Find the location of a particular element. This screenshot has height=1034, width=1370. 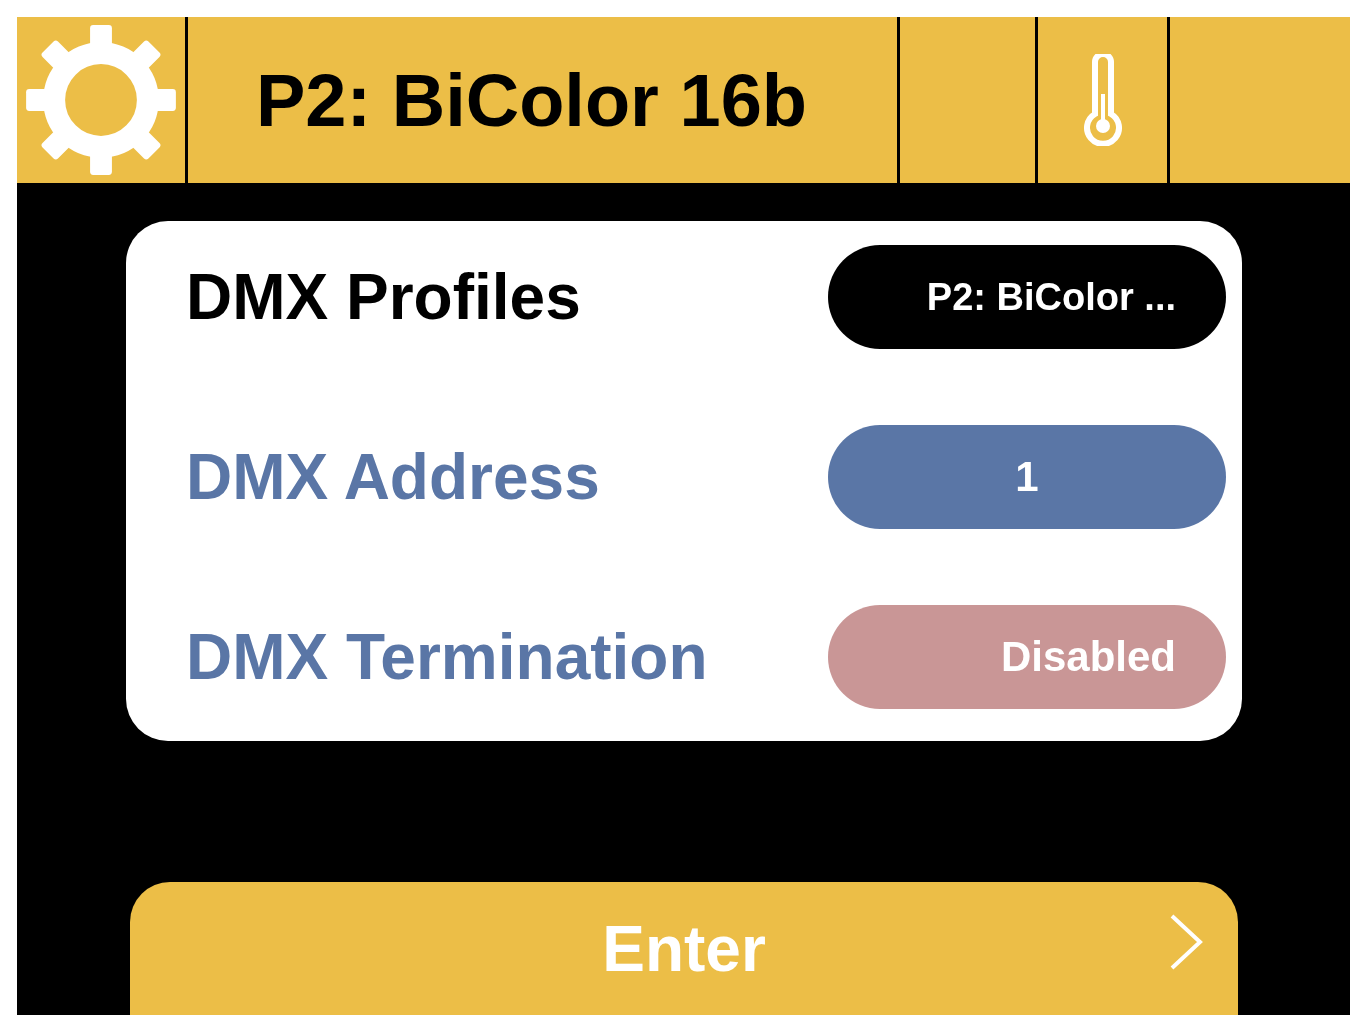

setting-value-button: Disabled is located at coordinates (1027, 657).